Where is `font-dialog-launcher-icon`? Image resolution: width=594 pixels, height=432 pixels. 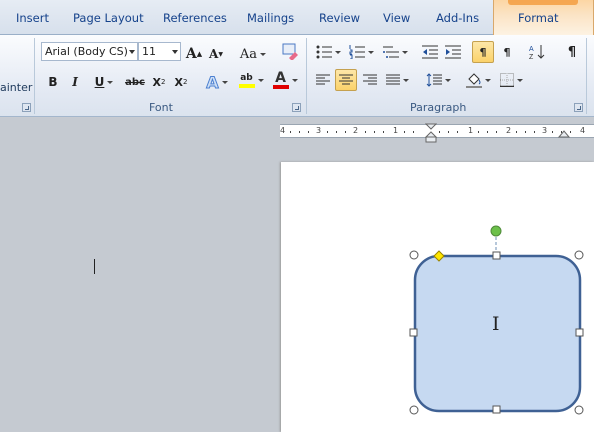 font-dialog-launcher-icon is located at coordinates (296, 107).